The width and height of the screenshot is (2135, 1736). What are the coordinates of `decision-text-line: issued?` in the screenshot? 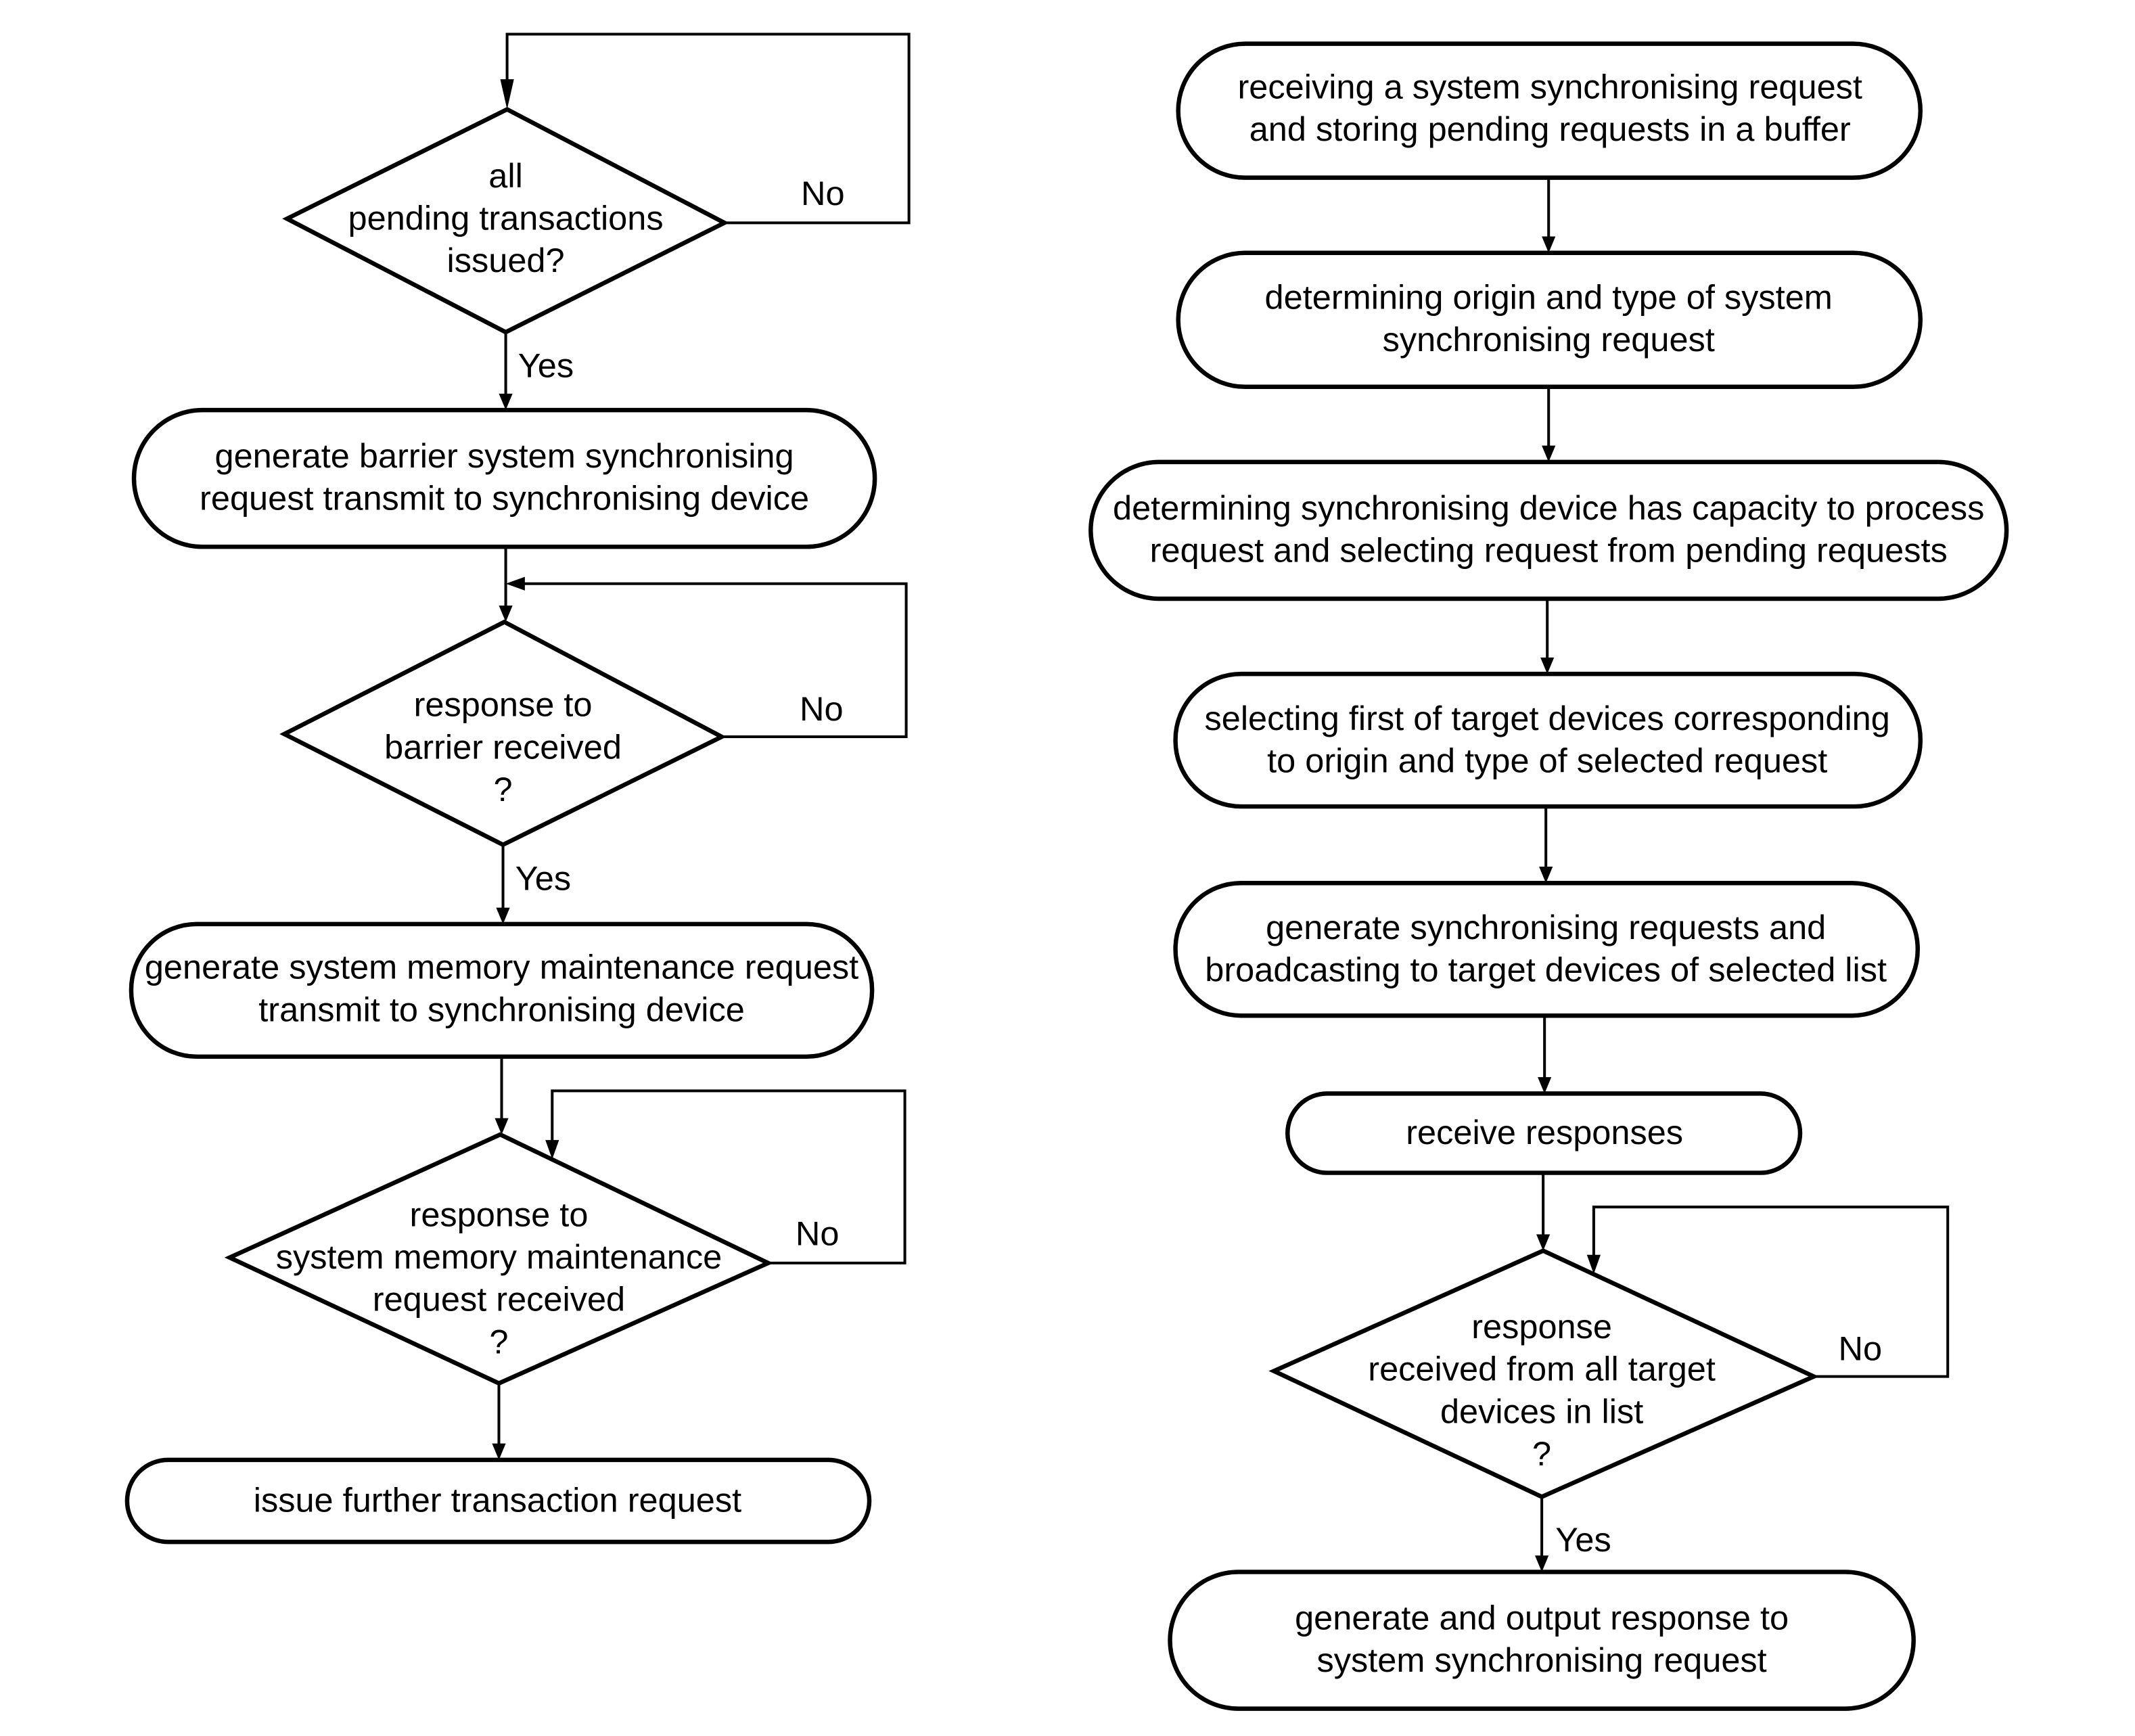 It's located at (506, 260).